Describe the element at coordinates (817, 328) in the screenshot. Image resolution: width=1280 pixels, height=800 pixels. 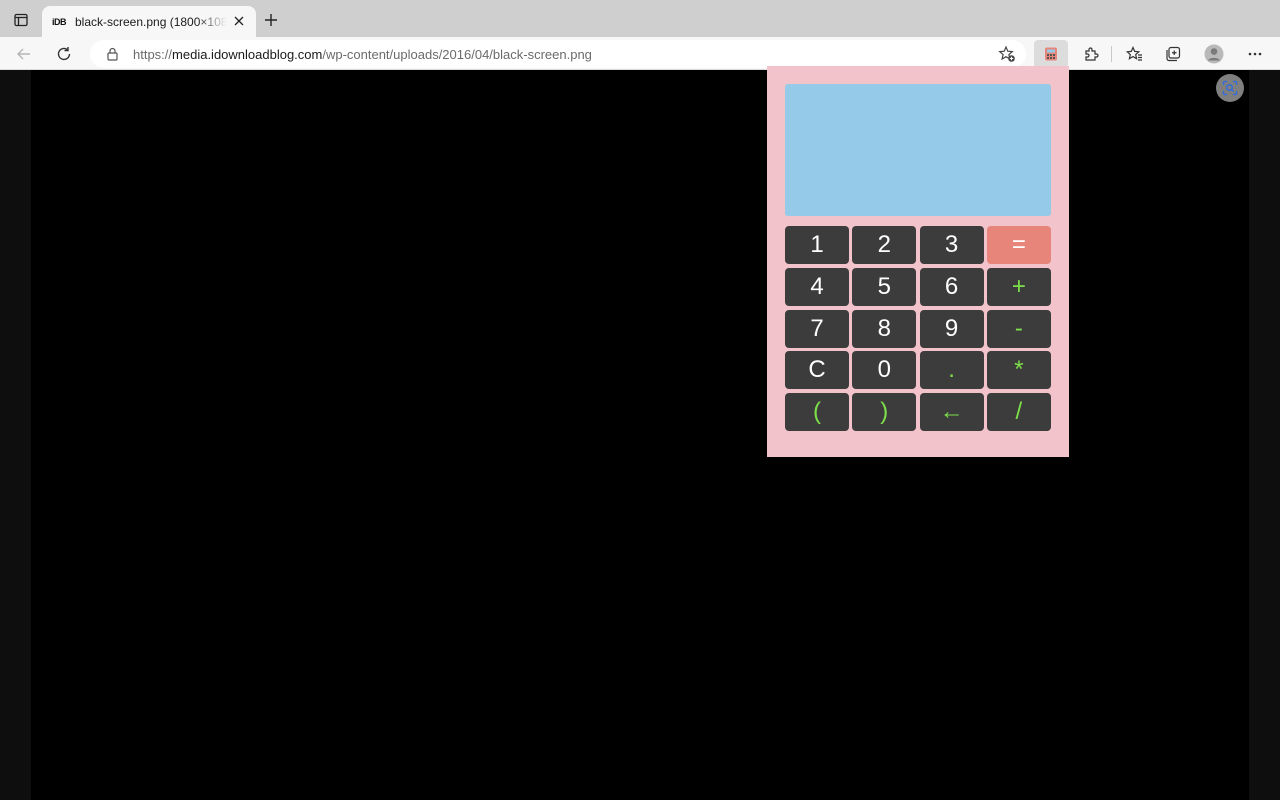
I see `key-digit-7-button: 7` at that location.